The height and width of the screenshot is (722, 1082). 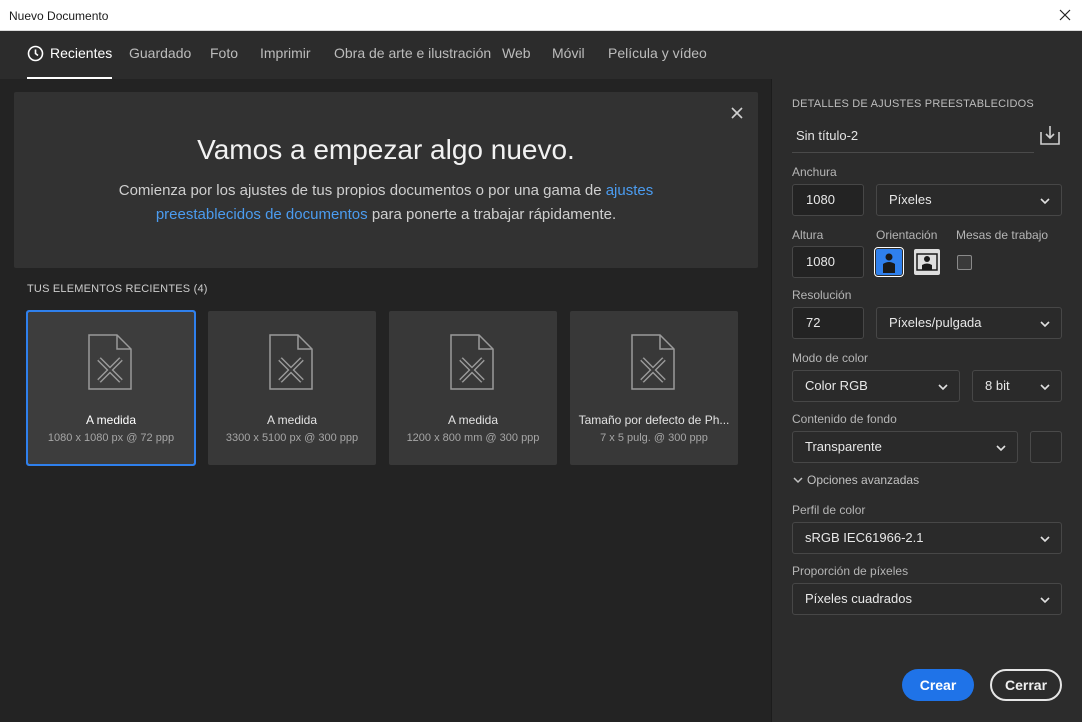 What do you see at coordinates (876, 386) in the screenshot?
I see `color-mode-select: Color RGB` at bounding box center [876, 386].